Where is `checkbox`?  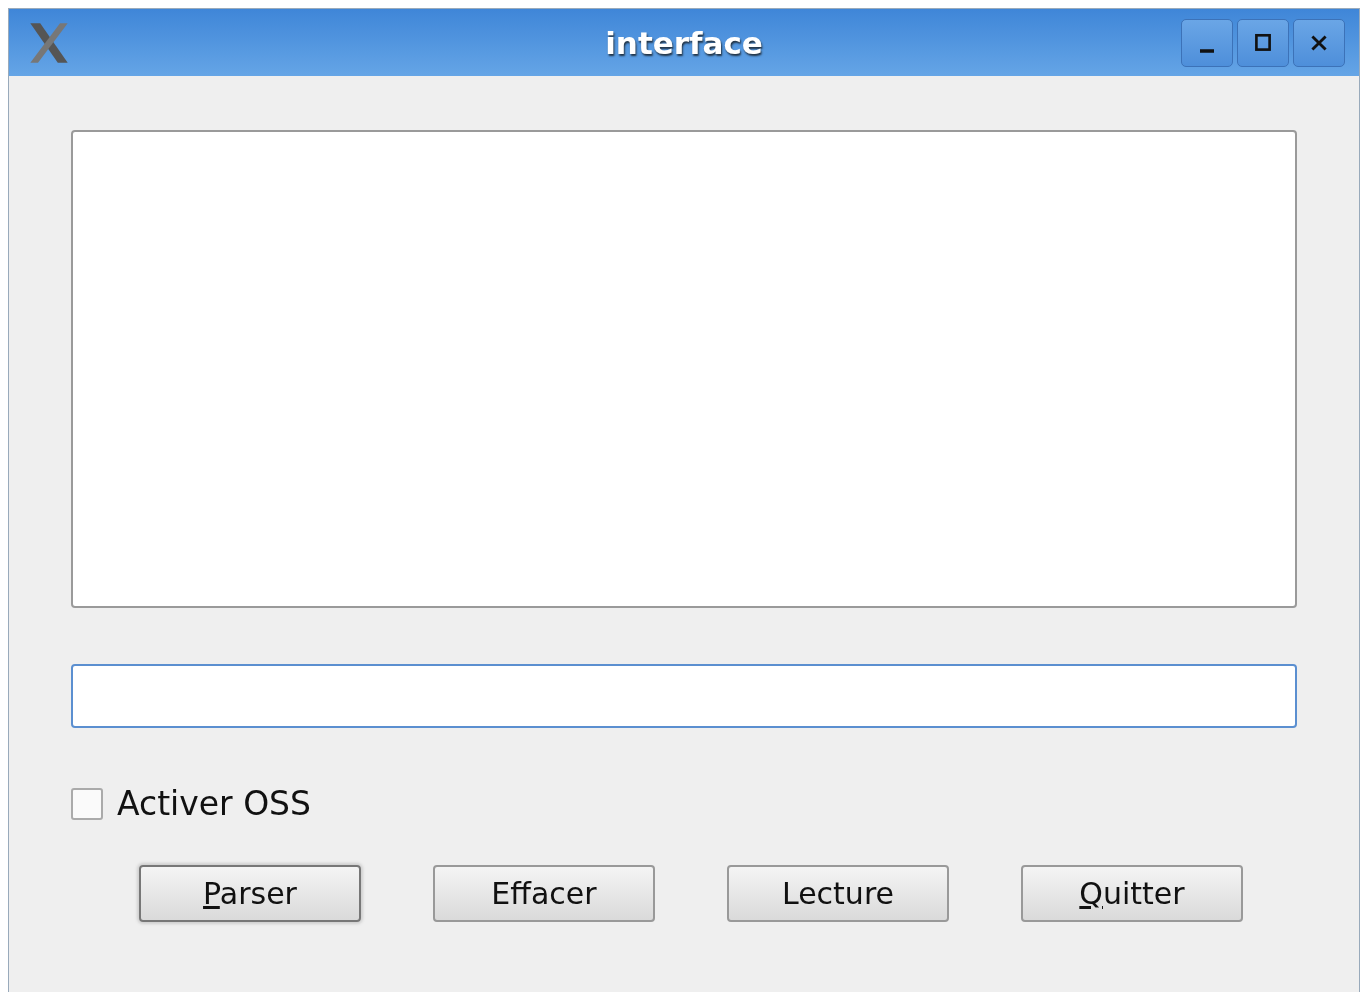 checkbox is located at coordinates (87, 803).